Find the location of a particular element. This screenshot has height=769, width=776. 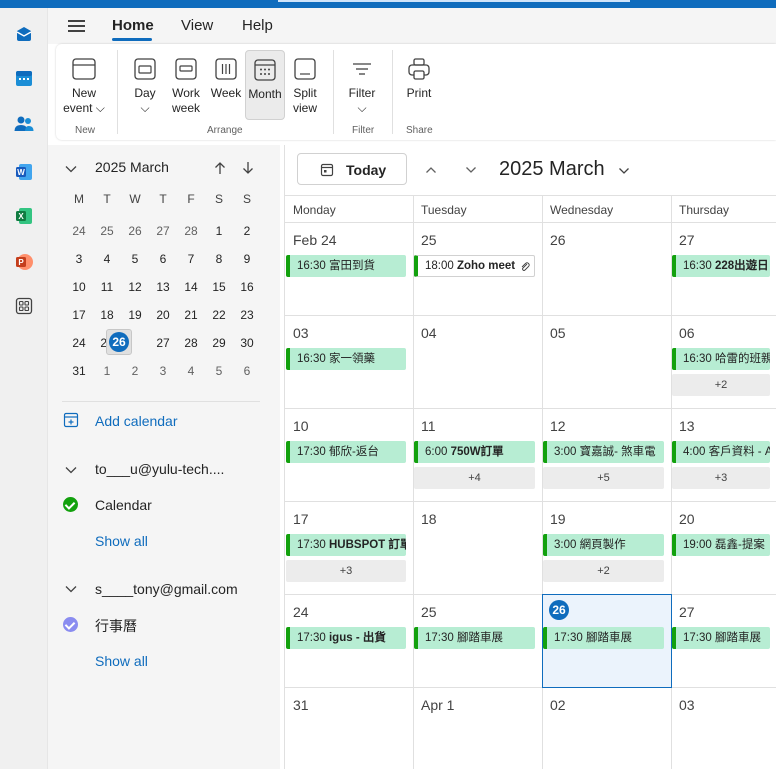

day-number: 18 is located at coordinates (429, 519).